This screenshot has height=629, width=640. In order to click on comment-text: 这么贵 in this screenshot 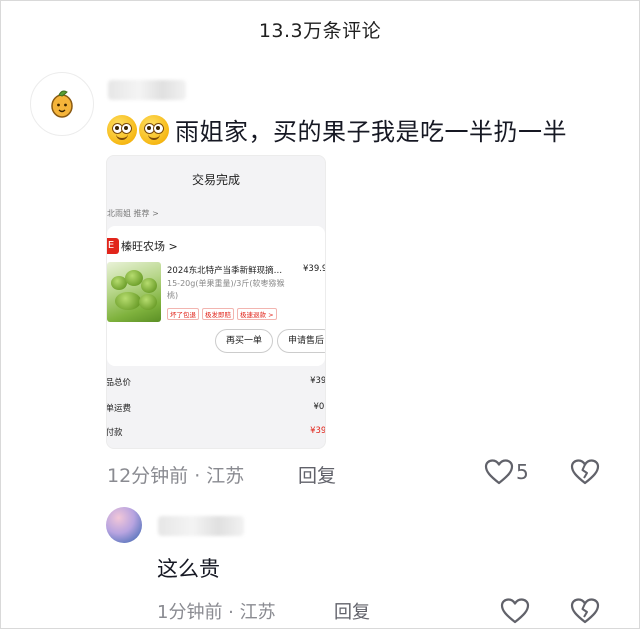, I will do `click(188, 569)`.